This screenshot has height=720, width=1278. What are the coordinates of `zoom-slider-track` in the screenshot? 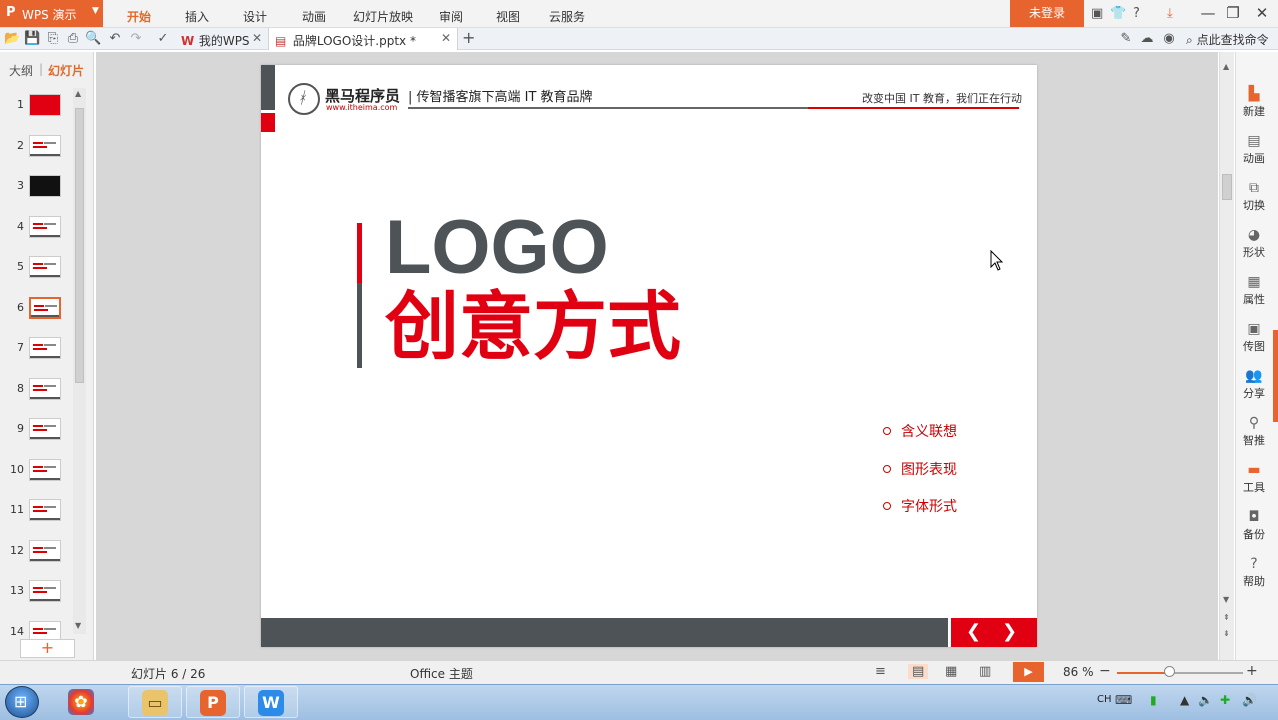 It's located at (1180, 673).